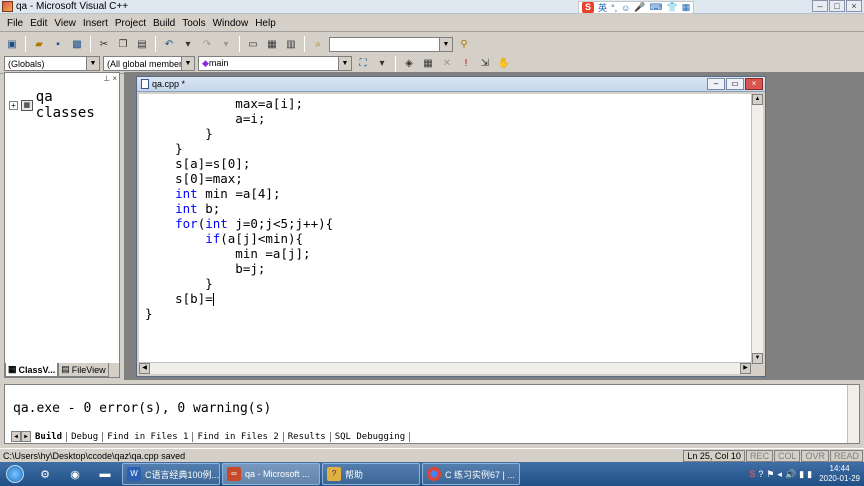 The width and height of the screenshot is (864, 486). I want to click on tab-sql-debugging: SQL Debugging, so click(371, 436).